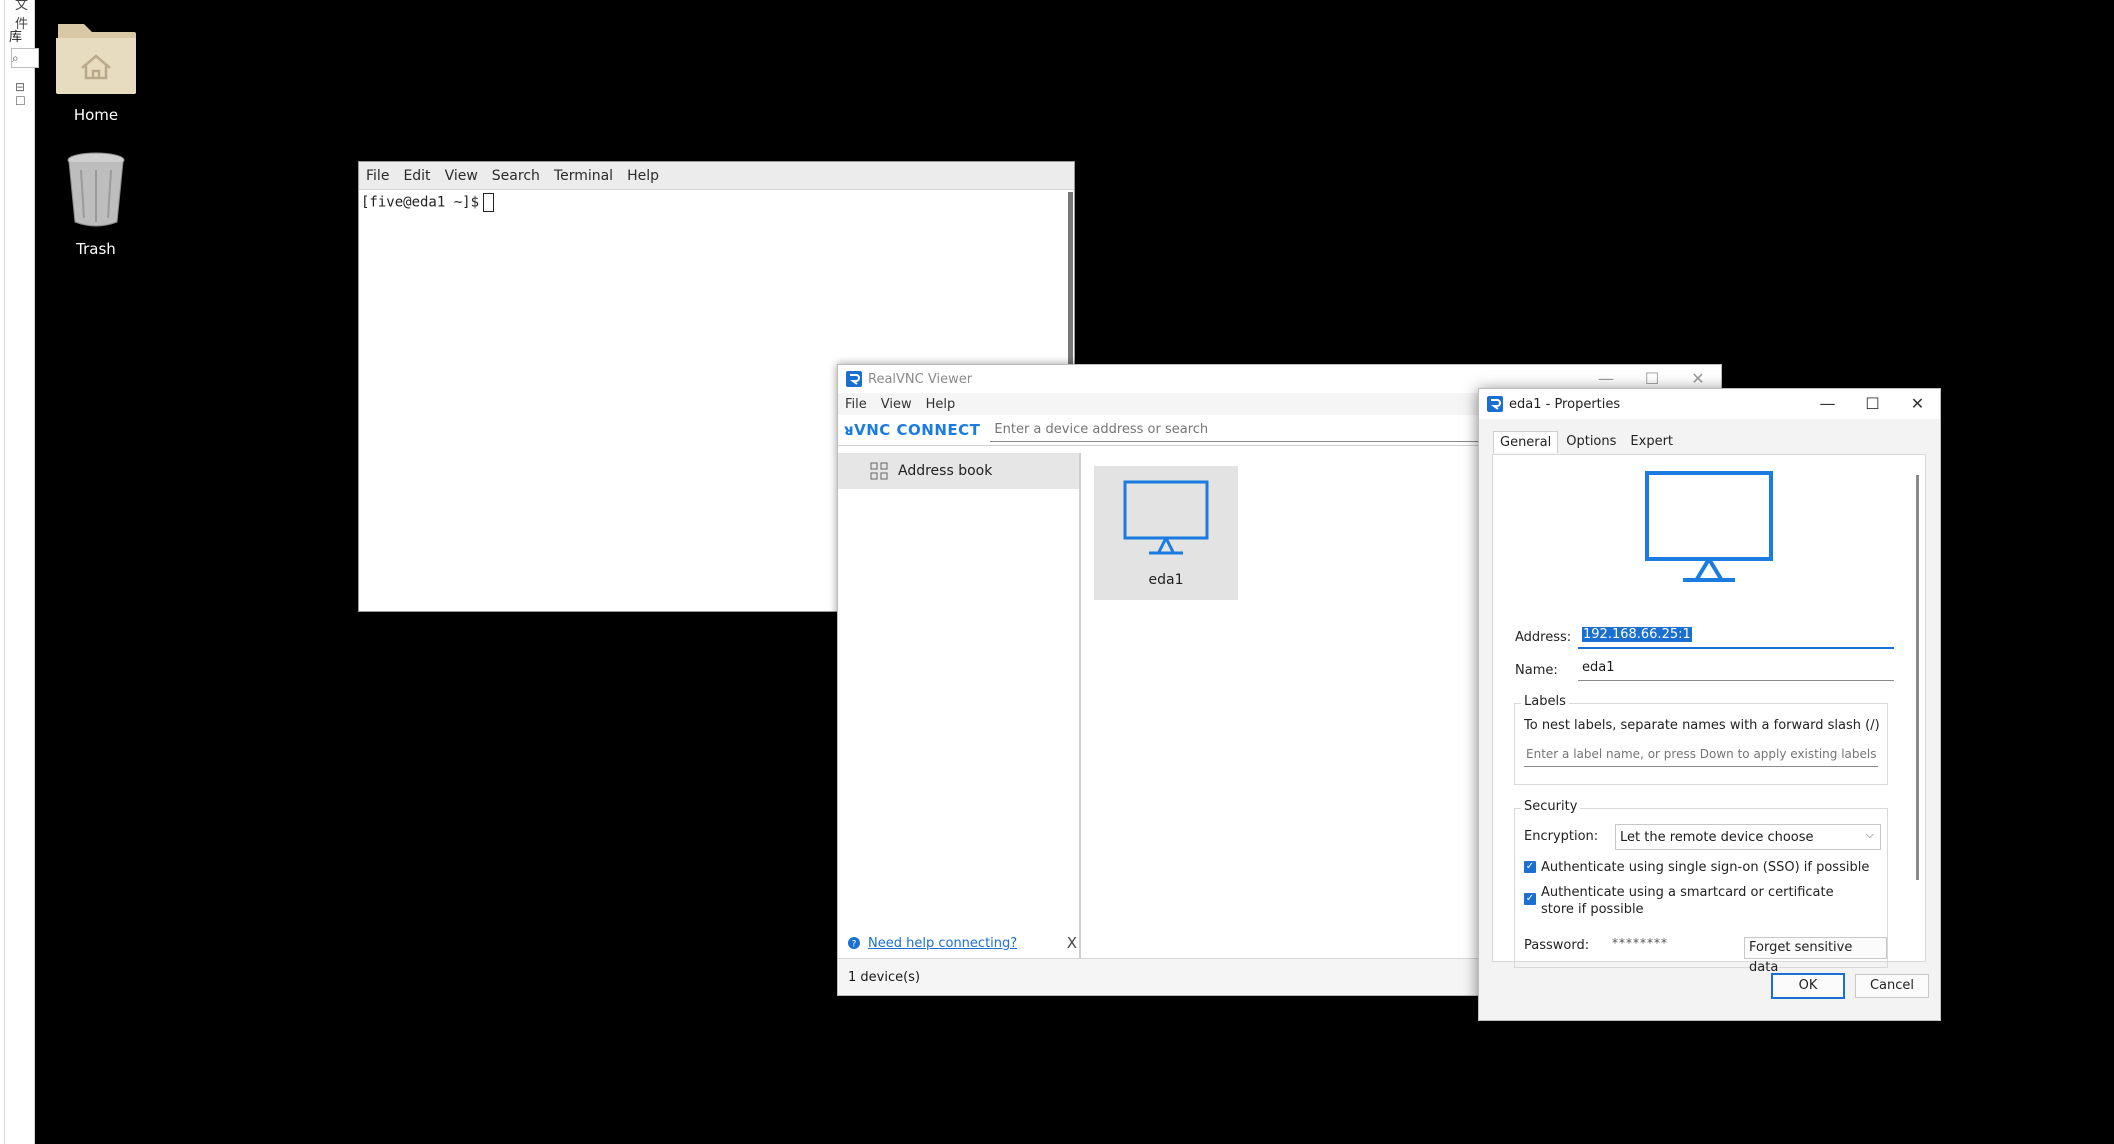 Image resolution: width=2114 pixels, height=1144 pixels. What do you see at coordinates (19, 572) in the screenshot?
I see `background-window-sliver: 文件 库 ⌕ ⊟ ☐` at bounding box center [19, 572].